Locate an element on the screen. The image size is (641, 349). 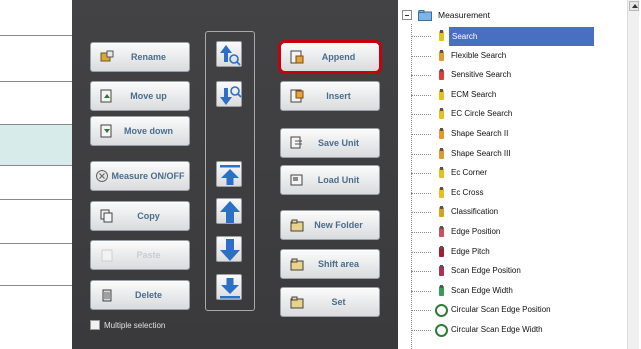
arrow-down-icon is located at coordinates (230, 250).